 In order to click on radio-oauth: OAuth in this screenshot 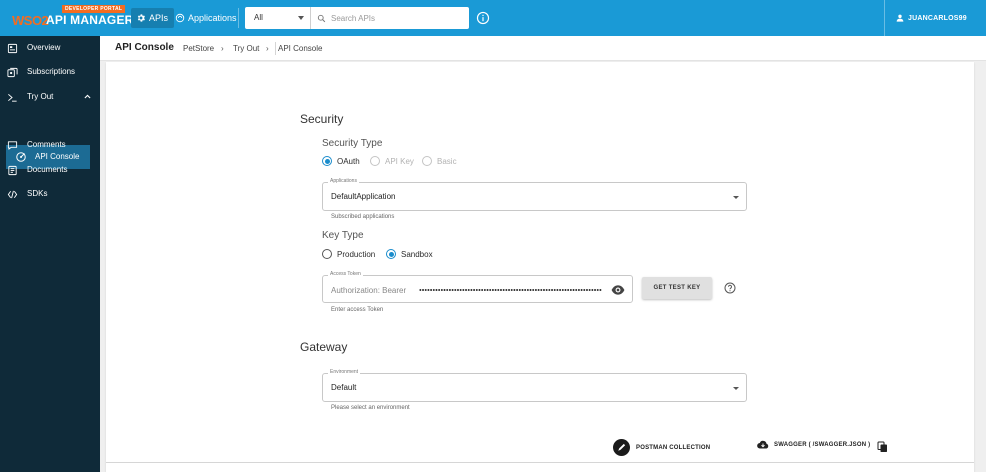, I will do `click(341, 161)`.